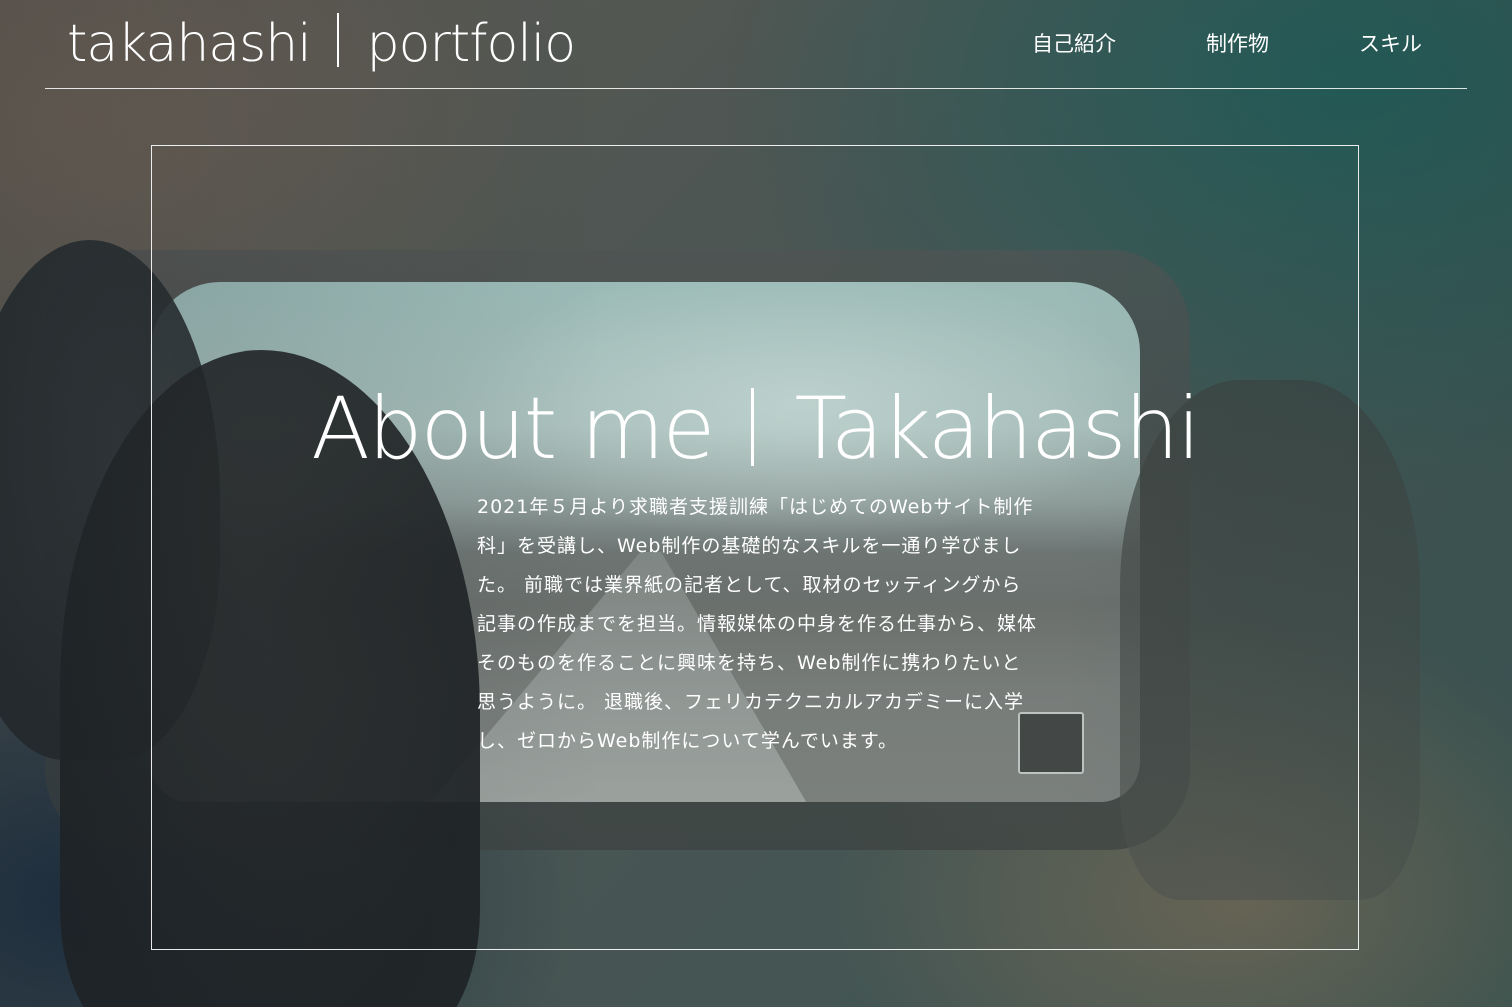  What do you see at coordinates (189, 44) in the screenshot?
I see `logo-name: takahashi` at bounding box center [189, 44].